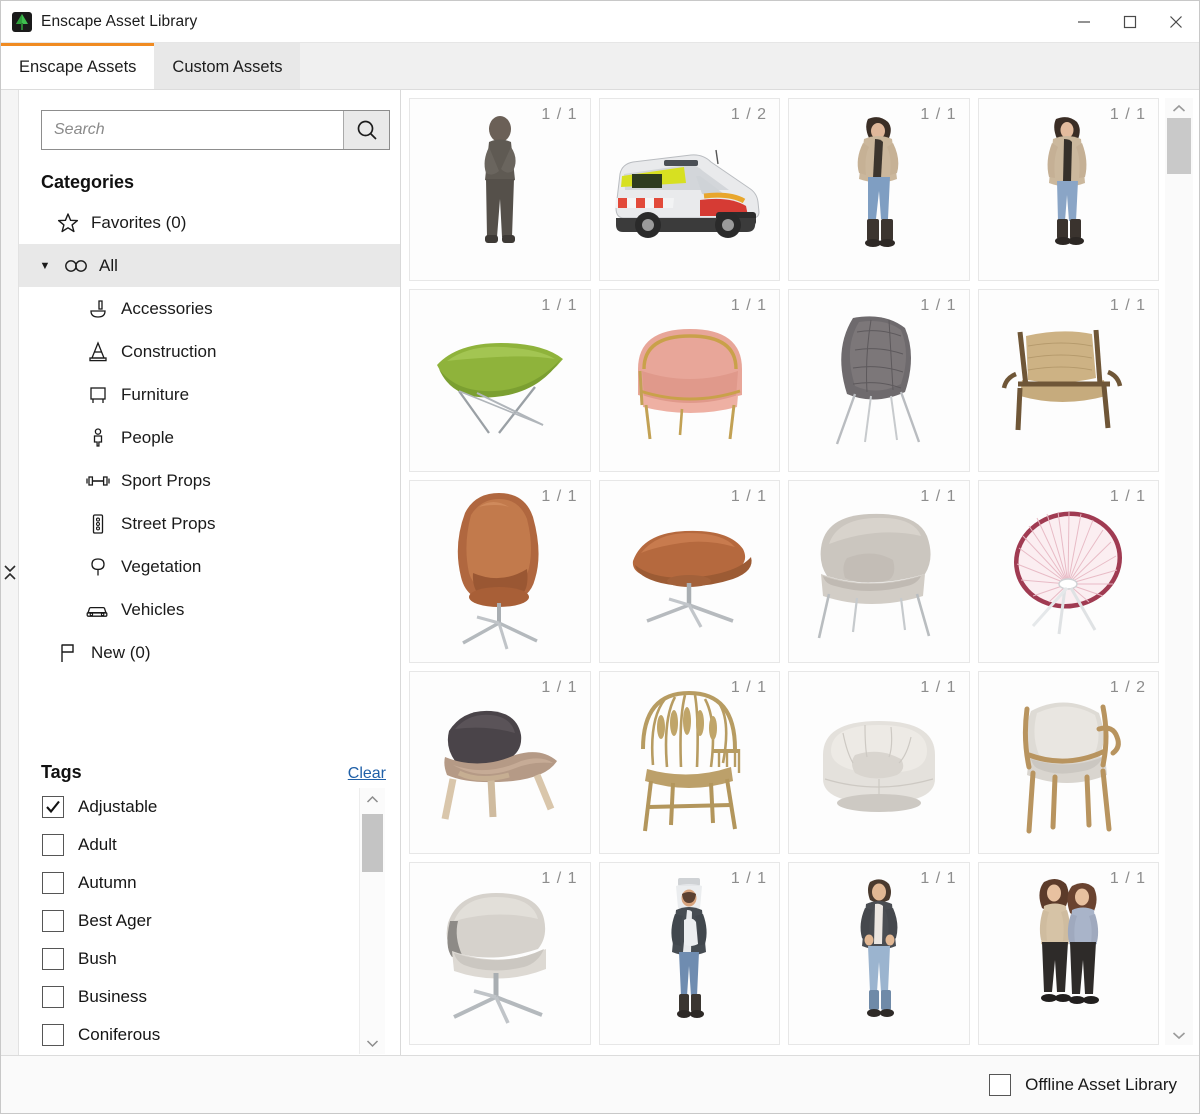 This screenshot has width=1200, height=1114. I want to click on sidebar-item-all: ▼ All, so click(209, 265).